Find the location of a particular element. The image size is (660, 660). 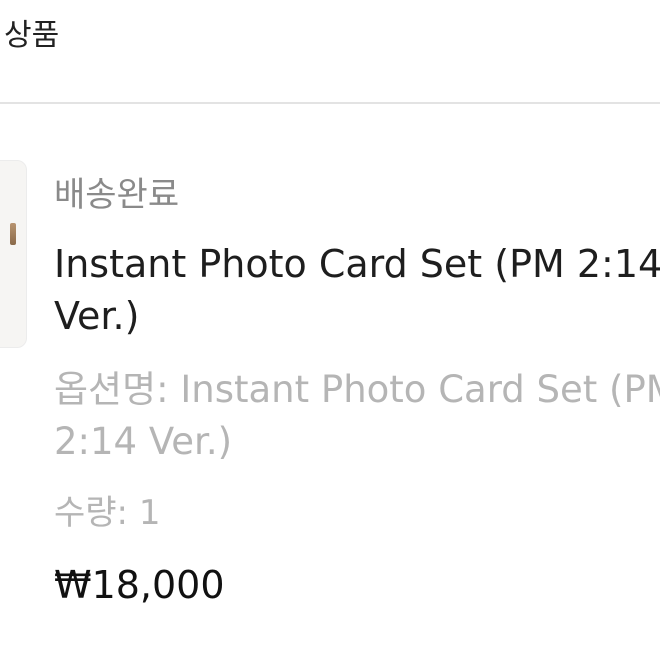

quantity-label: 수량: is located at coordinates (91, 513).